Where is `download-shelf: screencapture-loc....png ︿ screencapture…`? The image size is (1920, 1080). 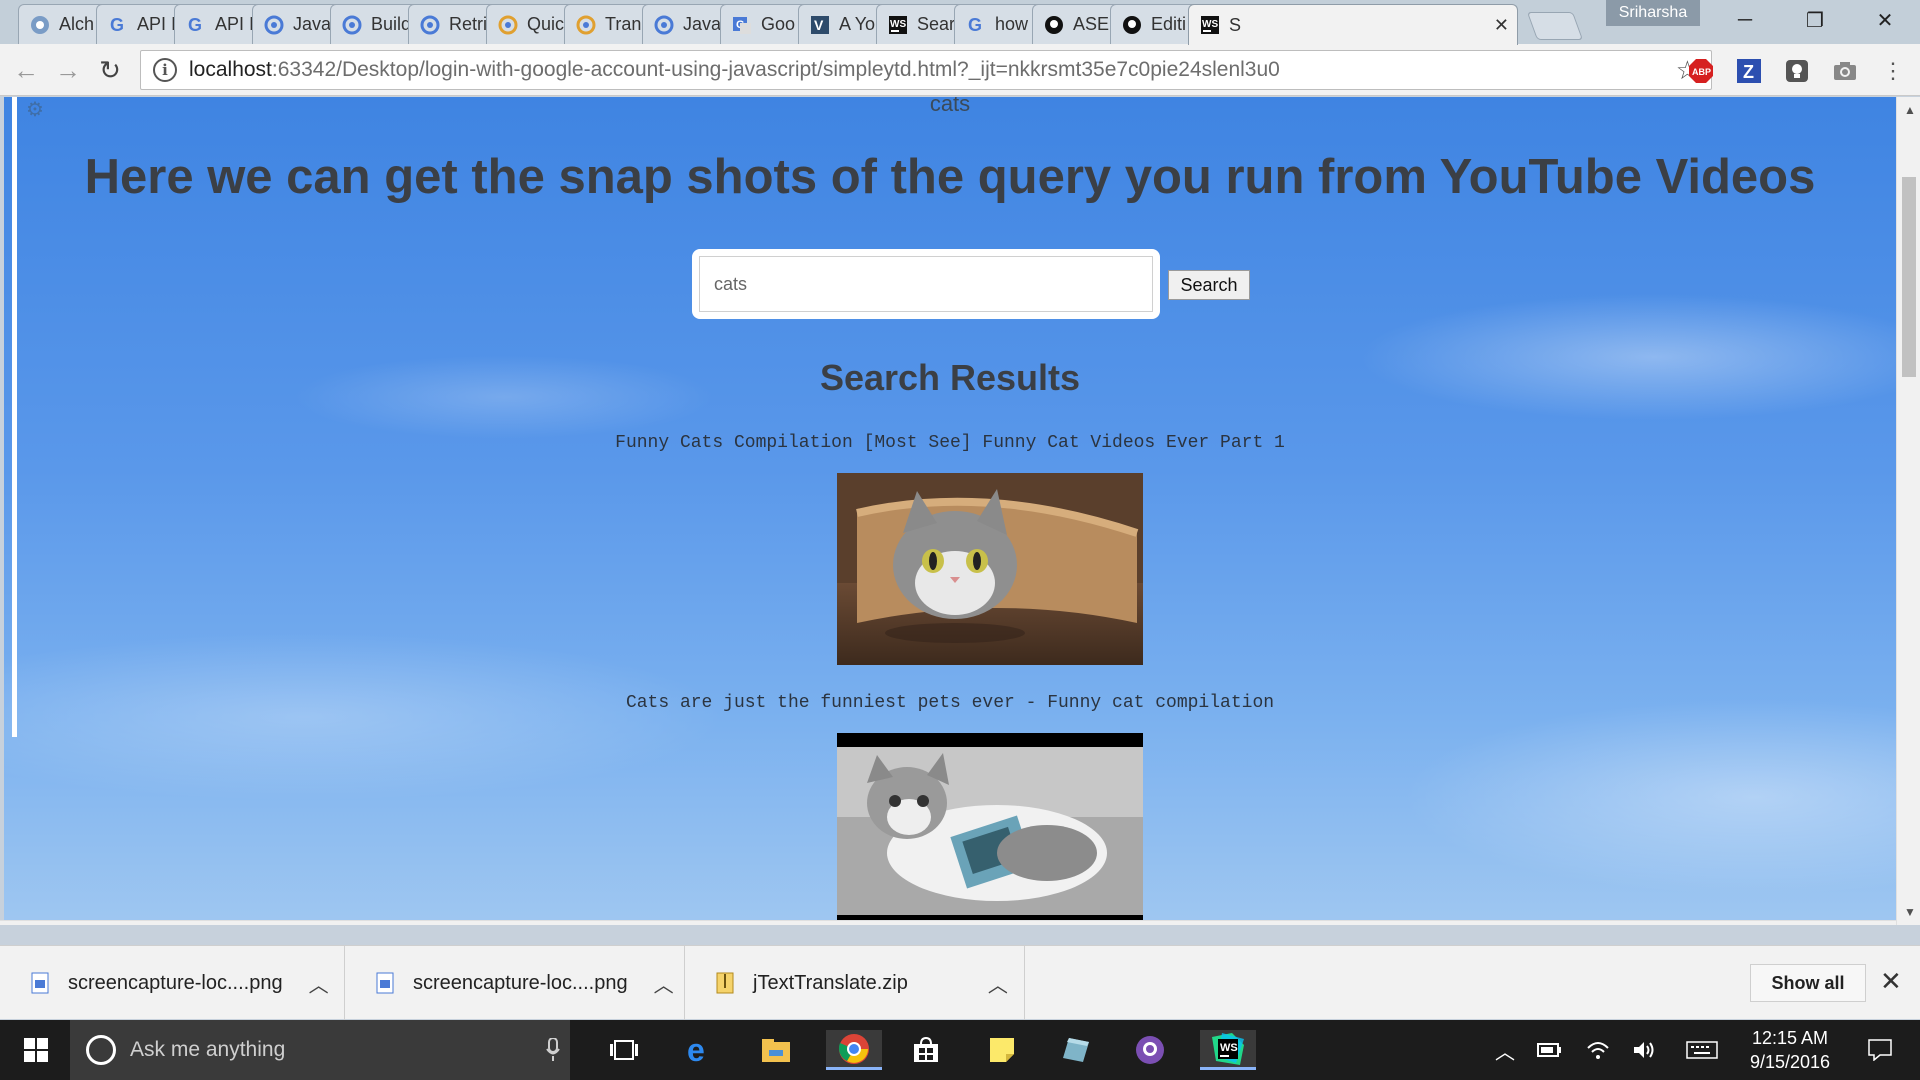
download-shelf: screencapture-loc....png ︿ screencapture… is located at coordinates (960, 982).